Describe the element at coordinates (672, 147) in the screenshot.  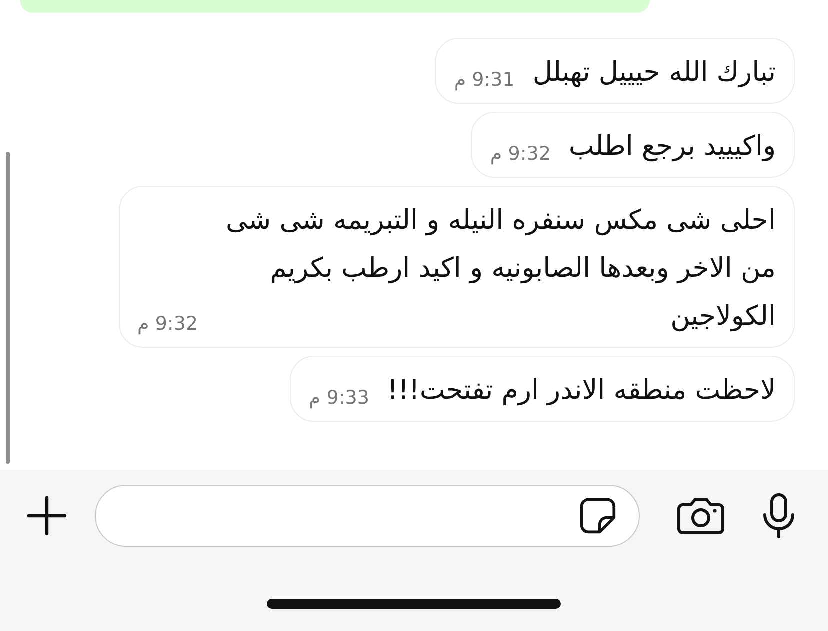
I see `message-text: واكيييد برجع اطلب` at that location.